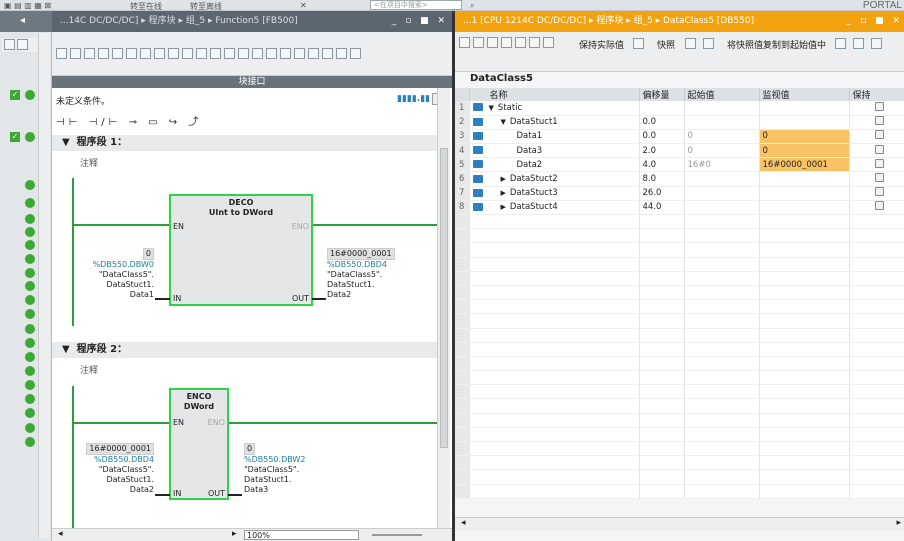  I want to click on copy-snapshot-to-start-button: 将快照值复制到起始值中, so click(776, 44).